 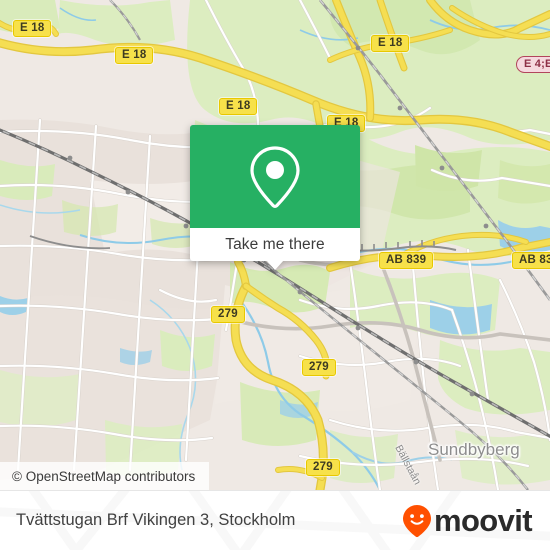 I want to click on take-me-there-label: Take me there, so click(x=275, y=244).